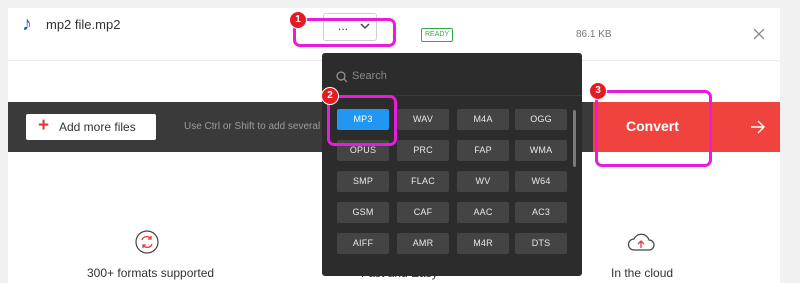  Describe the element at coordinates (257, 126) in the screenshot. I see `add-files-hint: Use Ctrl or Shift to add several fil` at that location.